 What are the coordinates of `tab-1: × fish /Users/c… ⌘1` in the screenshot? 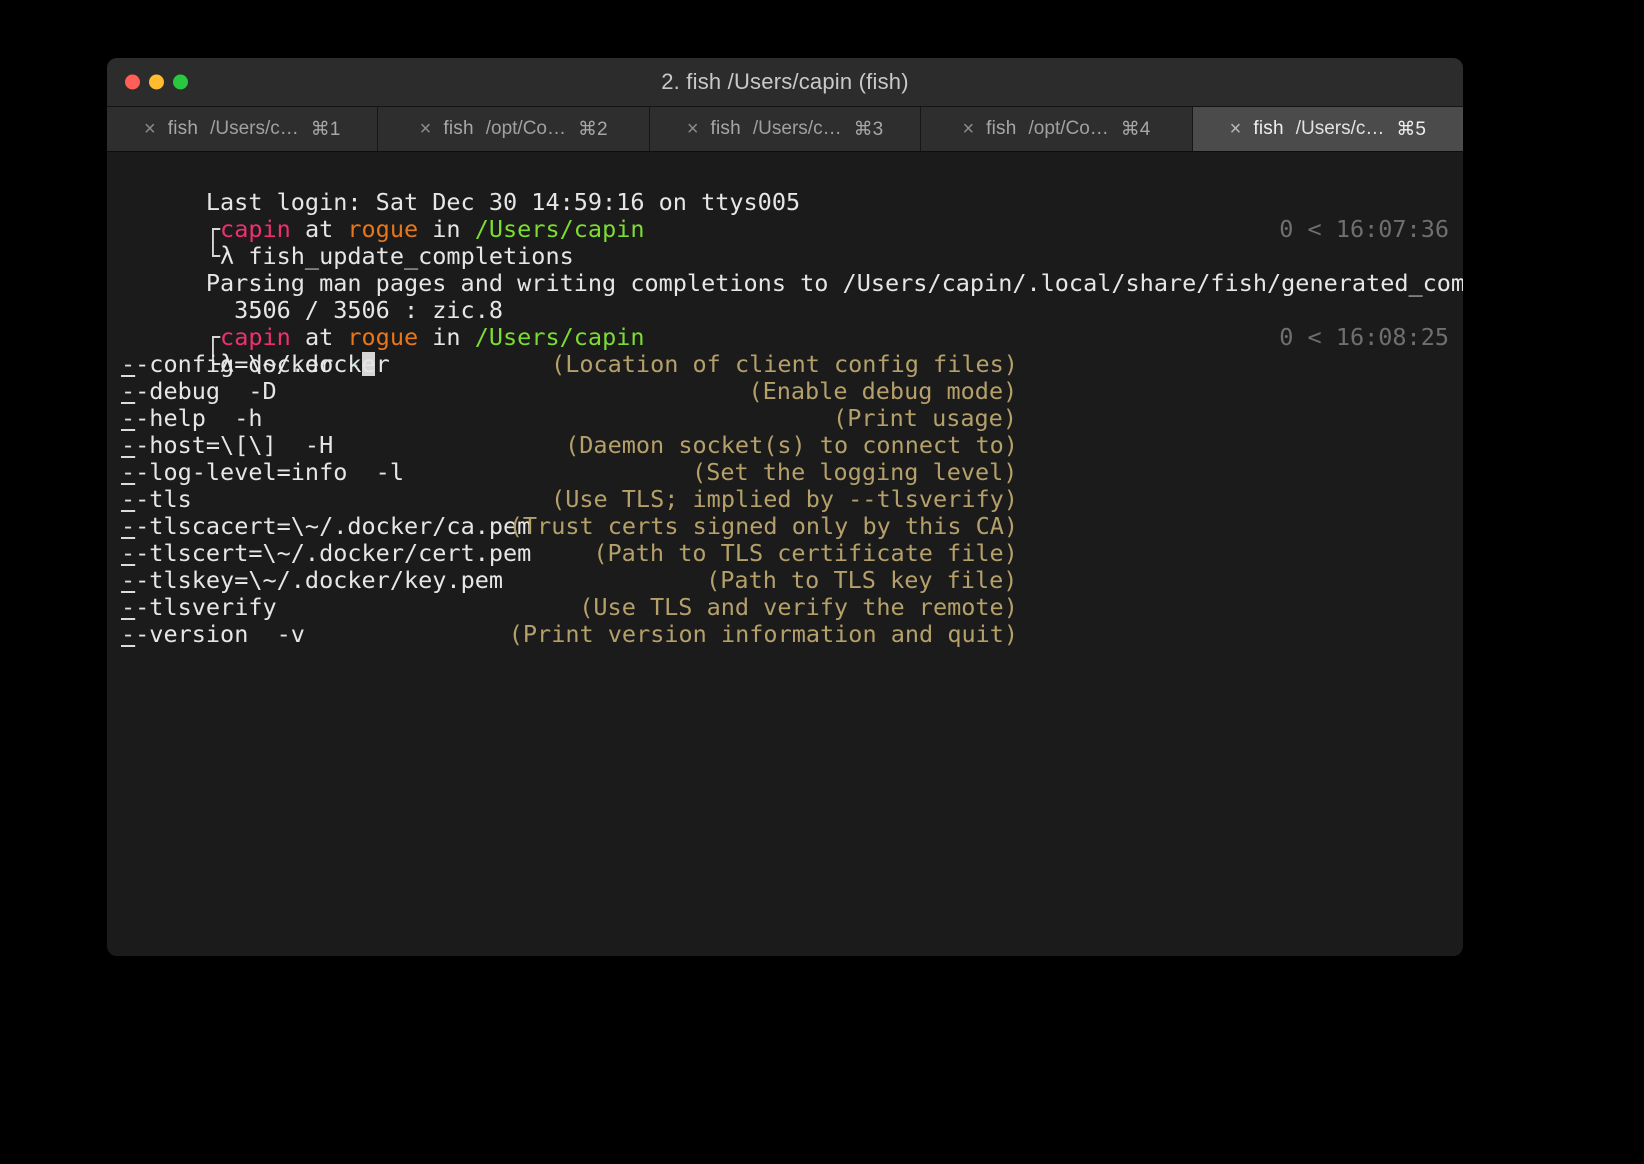 It's located at (243, 129).